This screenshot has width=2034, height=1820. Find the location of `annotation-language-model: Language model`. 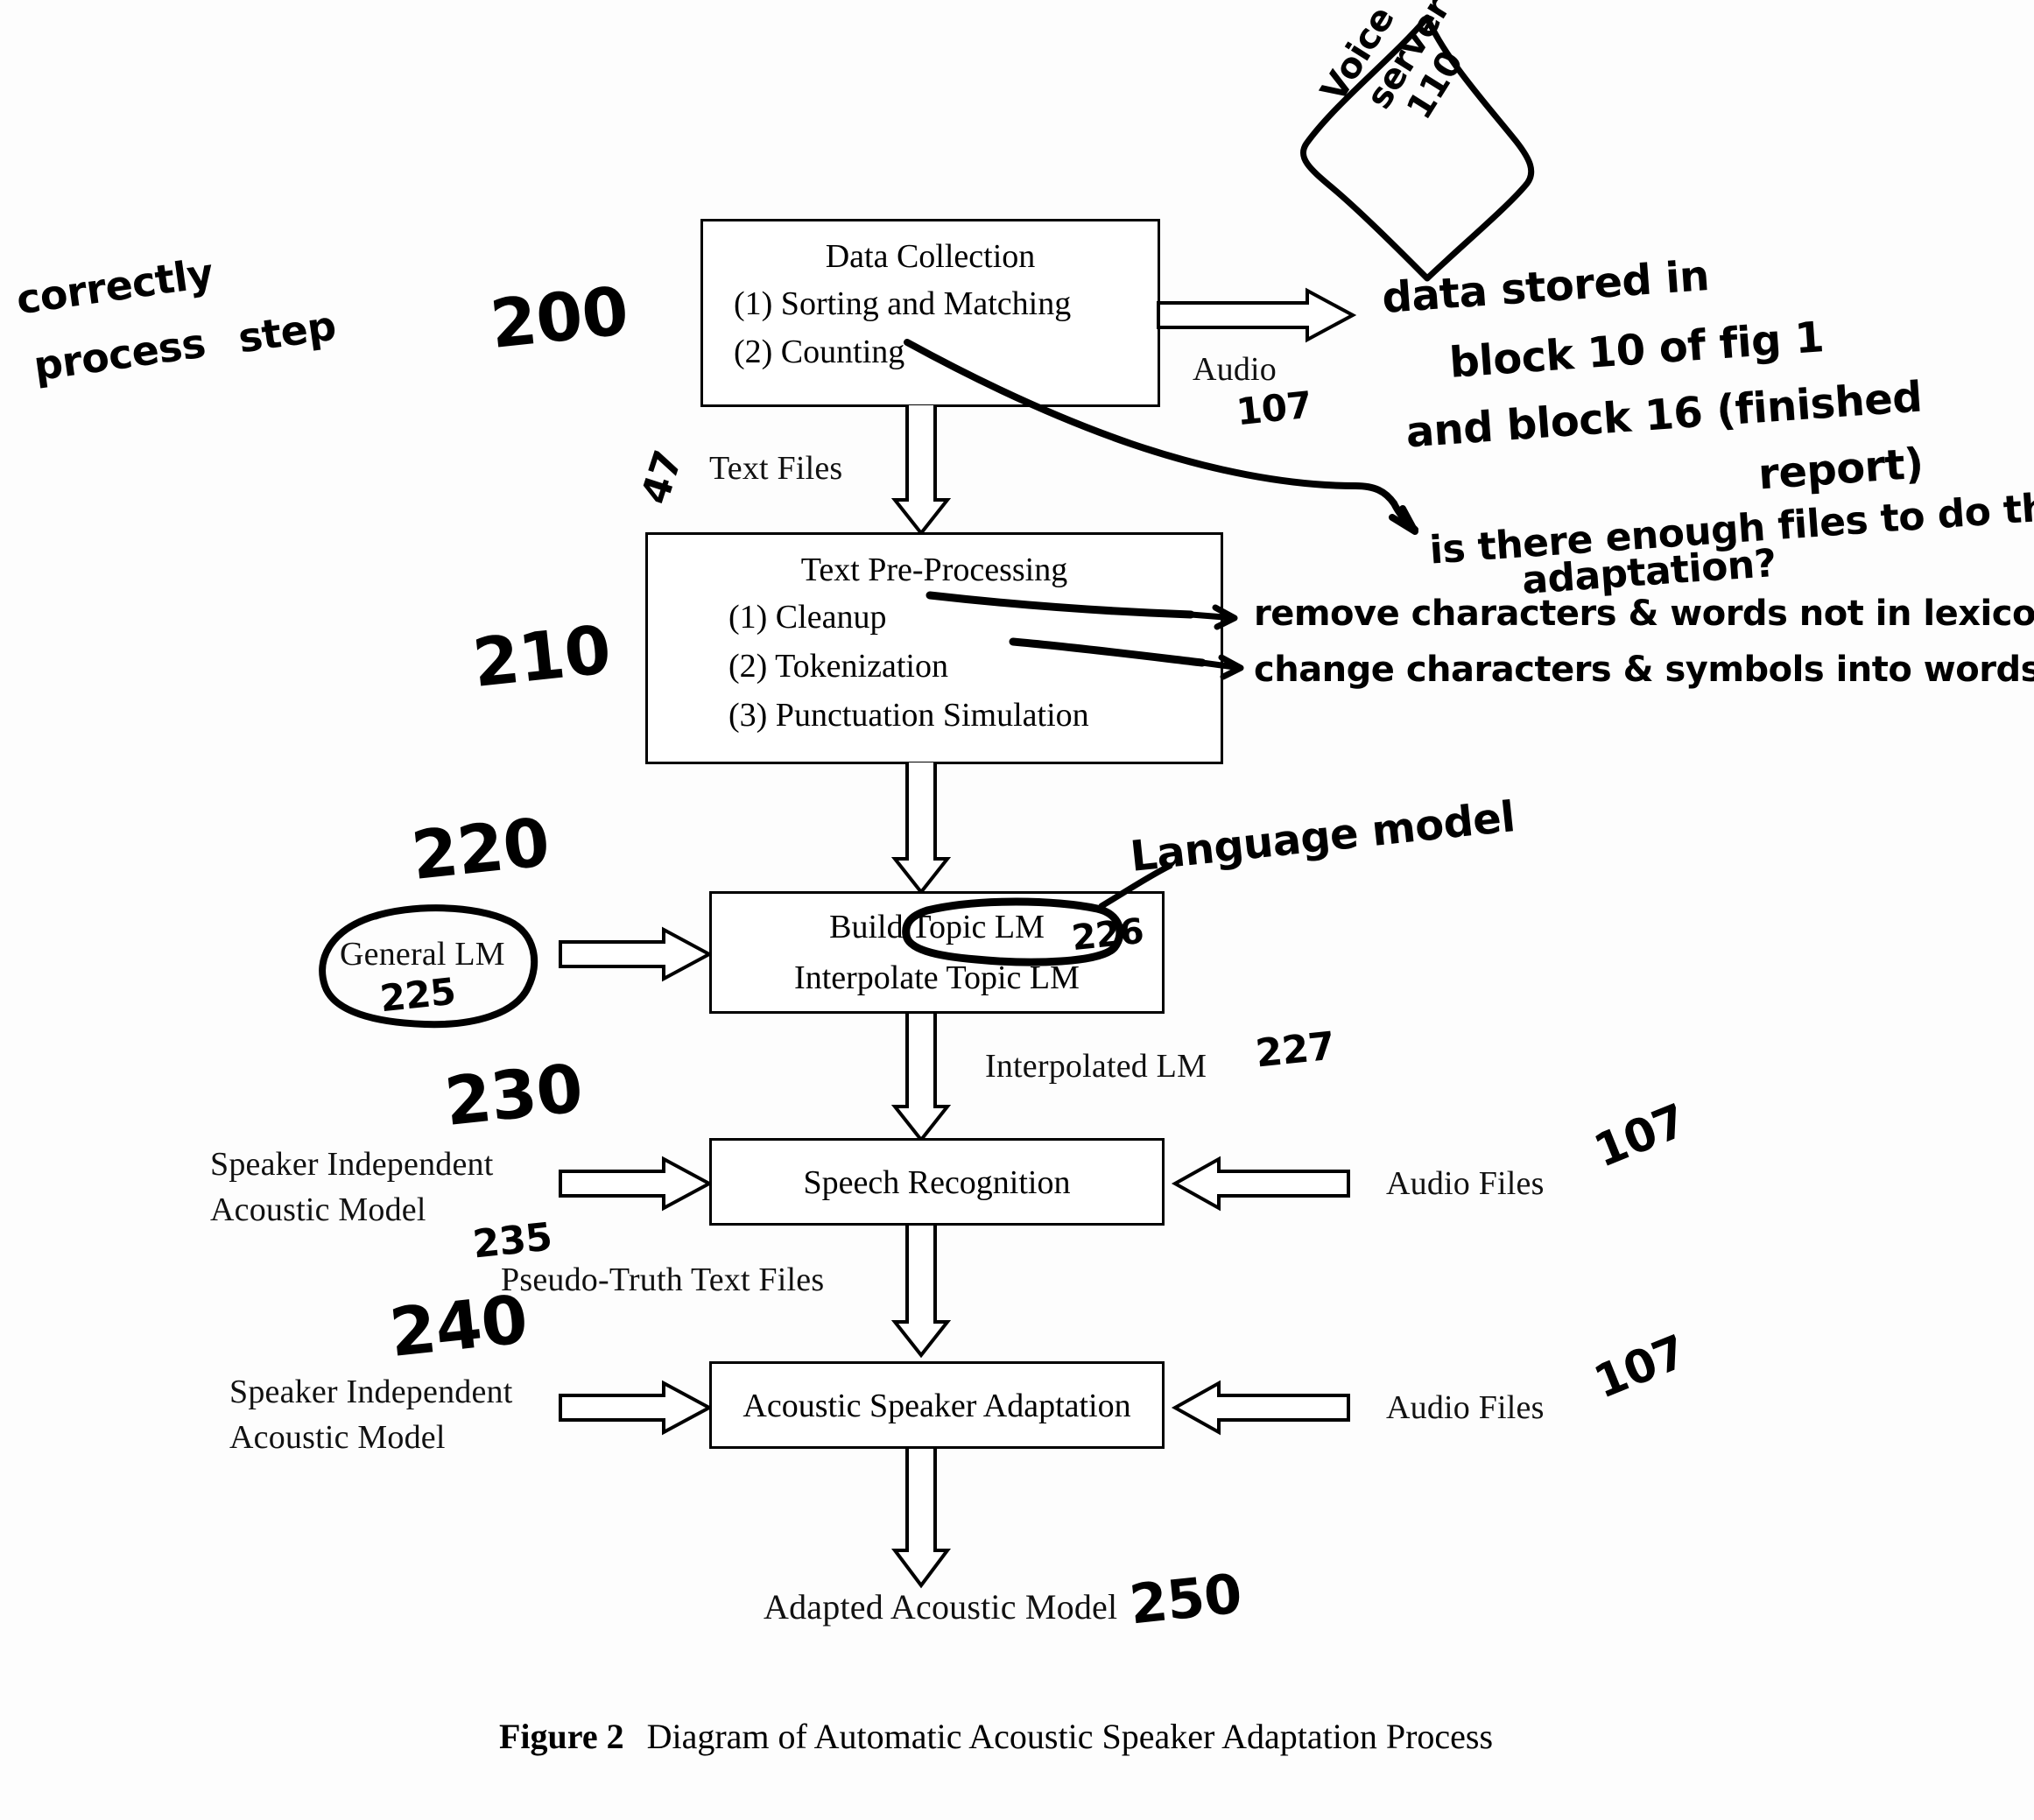

annotation-language-model: Language model is located at coordinates (1322, 837).